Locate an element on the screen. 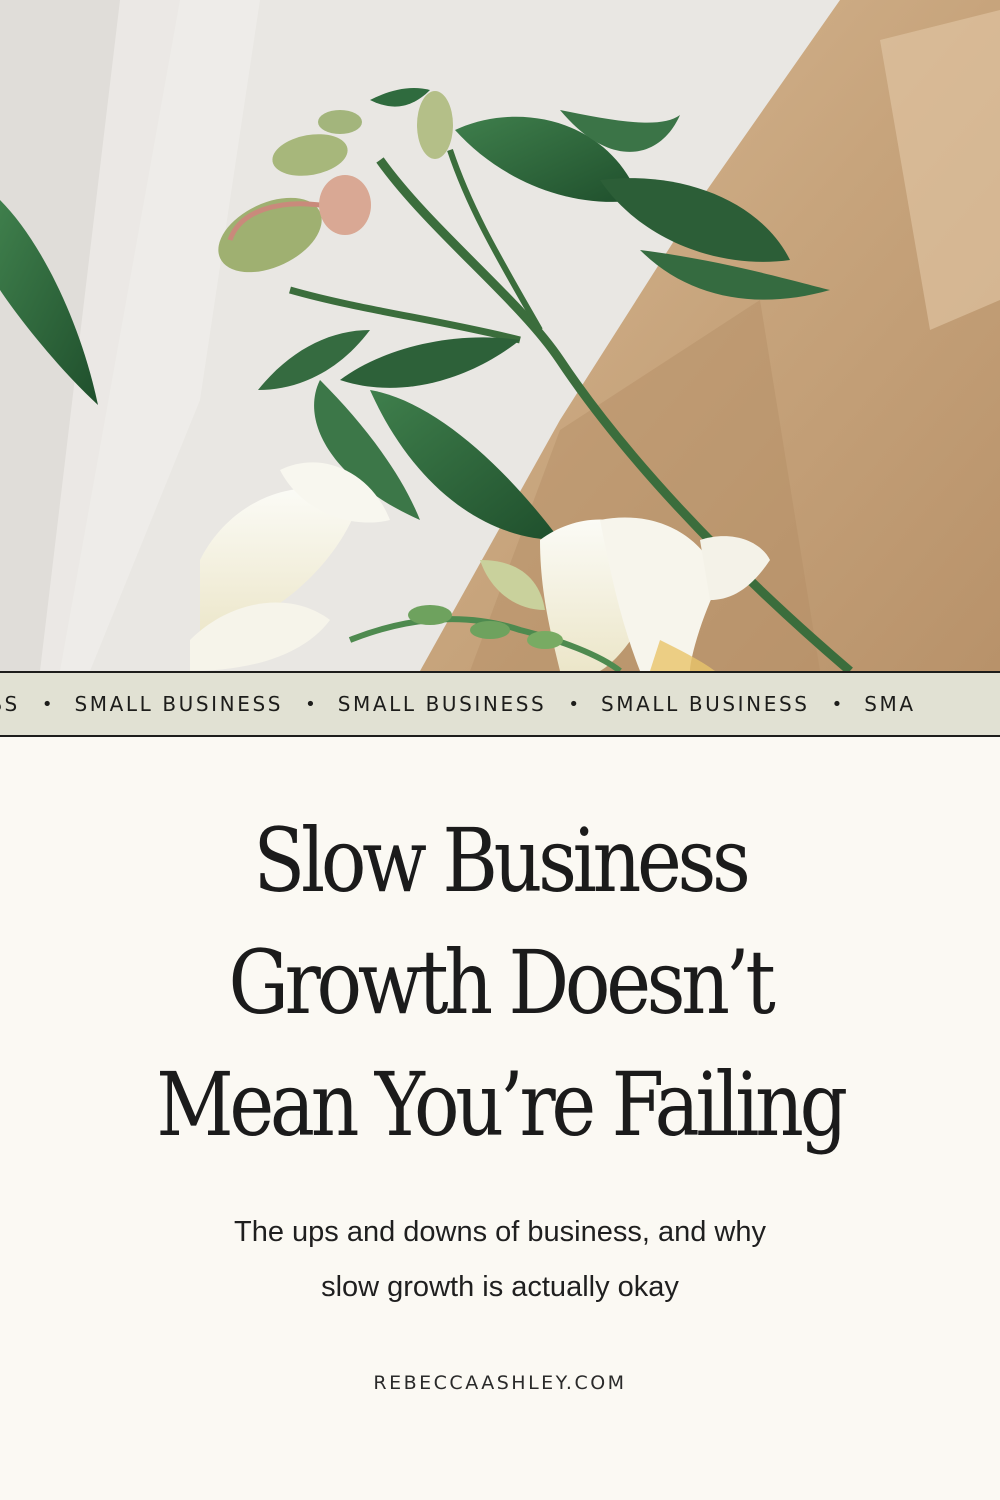  ticker-item: SMA is located at coordinates (890, 704).